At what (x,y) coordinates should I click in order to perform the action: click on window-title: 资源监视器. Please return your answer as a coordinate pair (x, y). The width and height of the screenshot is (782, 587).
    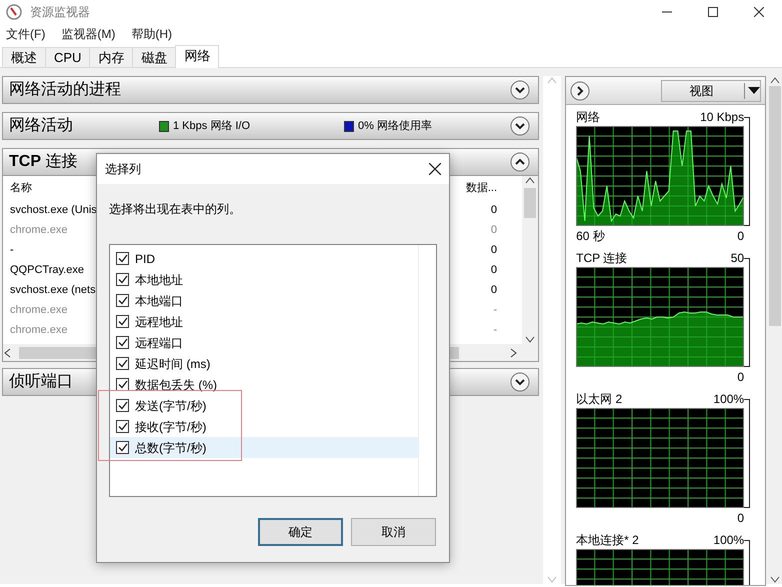
    Looking at the image, I should click on (60, 12).